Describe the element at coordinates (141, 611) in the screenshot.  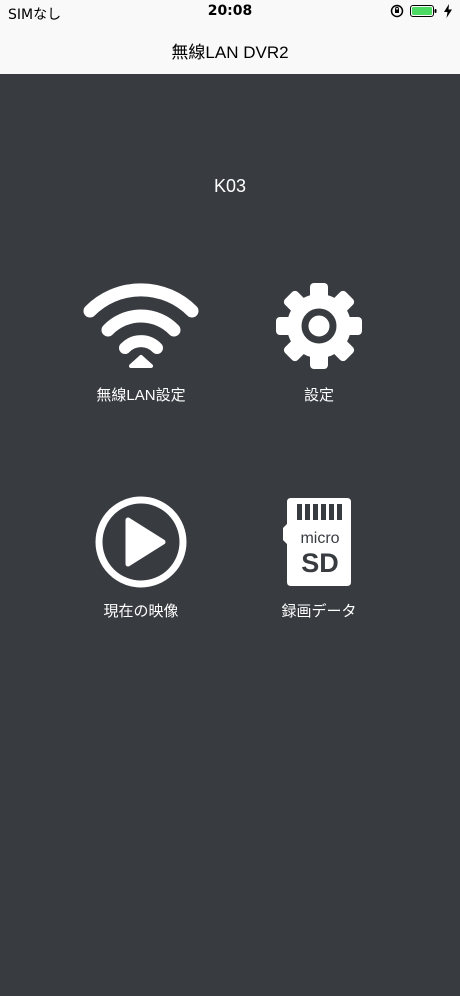
I see `live-view-label: 現在の映像` at that location.